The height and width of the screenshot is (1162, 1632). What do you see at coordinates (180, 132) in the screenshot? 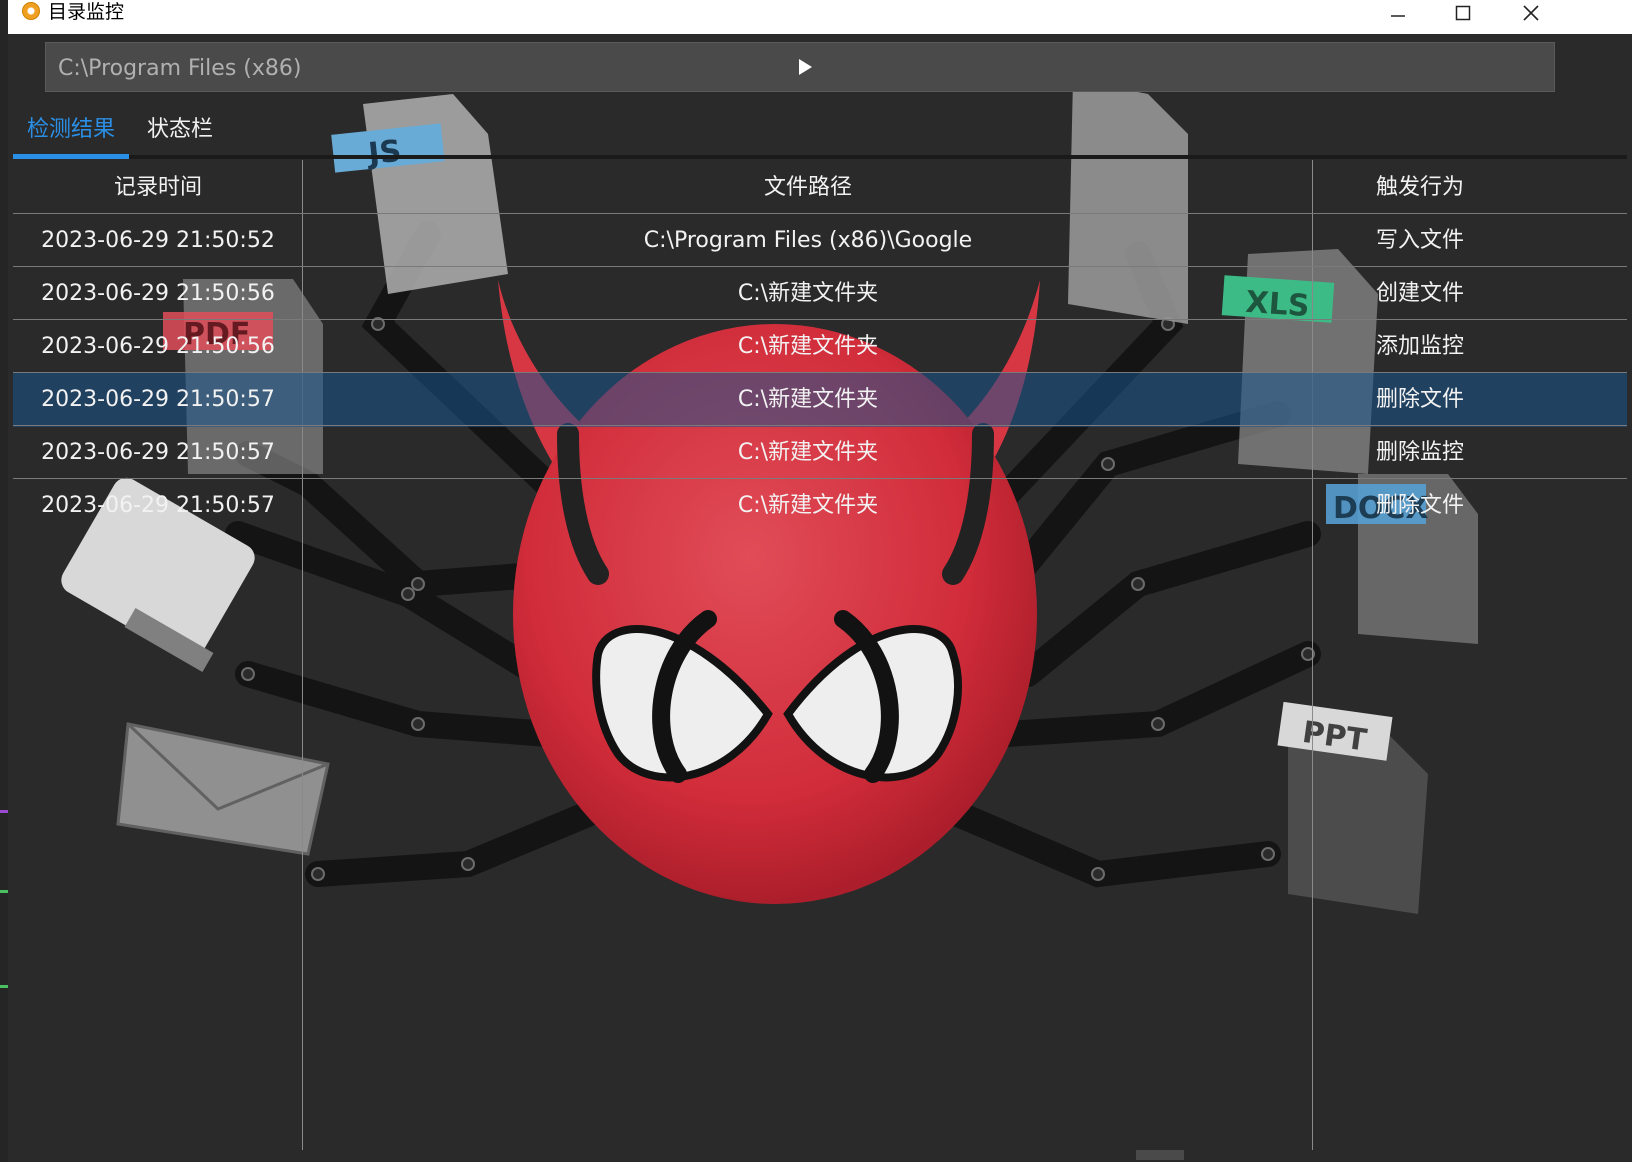
I see `tab-status-bar: 状态栏` at bounding box center [180, 132].